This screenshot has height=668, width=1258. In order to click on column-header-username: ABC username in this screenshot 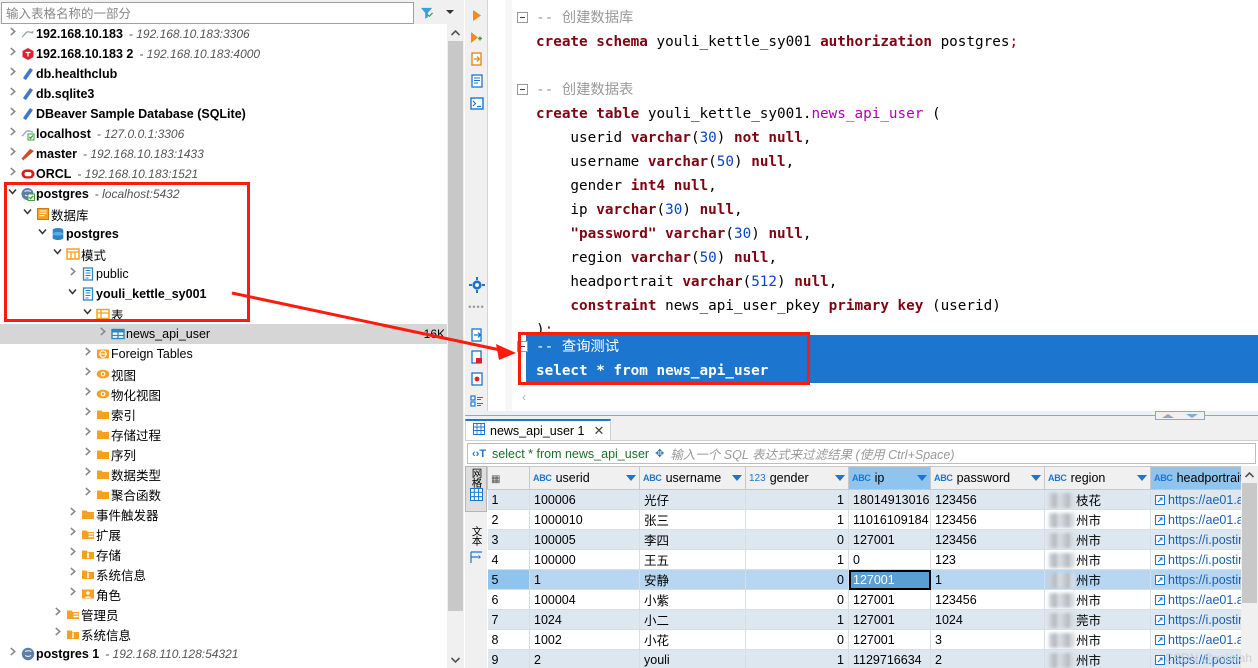, I will do `click(692, 478)`.